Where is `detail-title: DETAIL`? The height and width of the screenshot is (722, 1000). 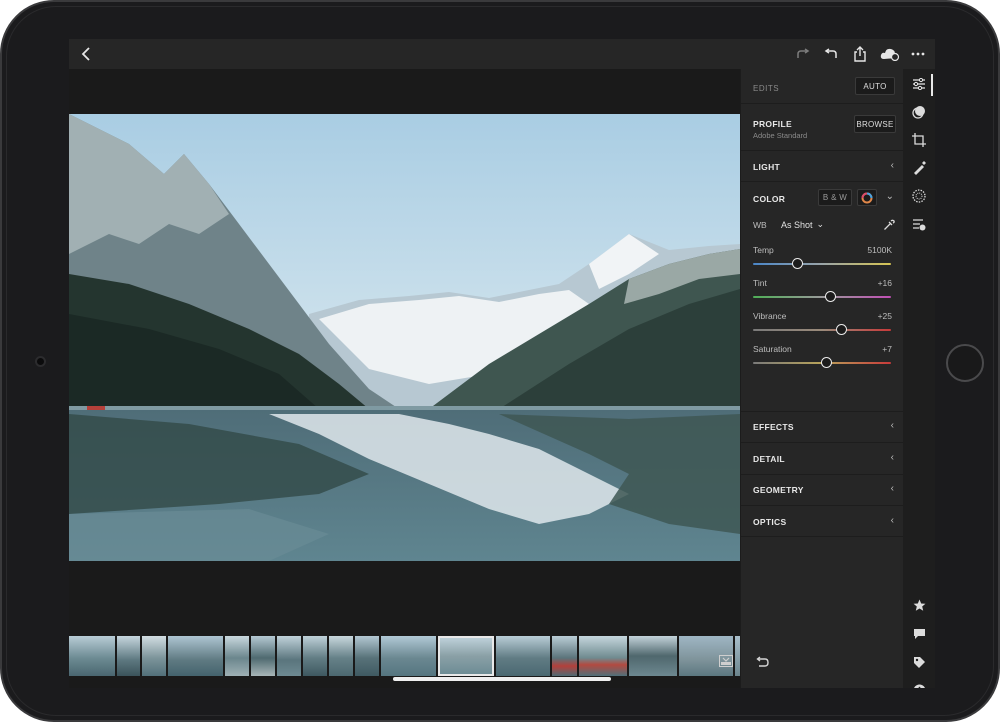 detail-title: DETAIL is located at coordinates (769, 459).